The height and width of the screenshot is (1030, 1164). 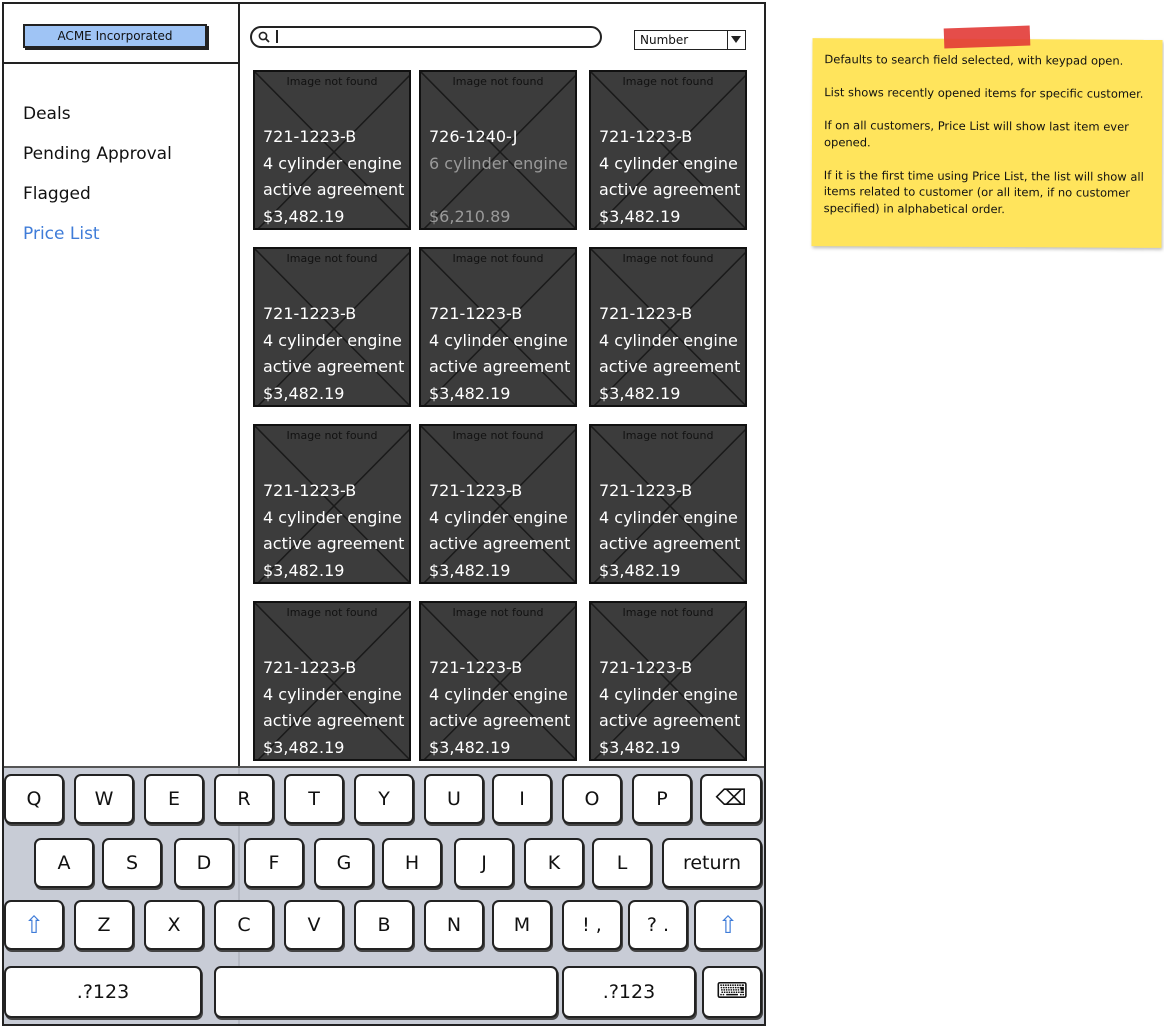 I want to click on key-x: X, so click(x=174, y=925).